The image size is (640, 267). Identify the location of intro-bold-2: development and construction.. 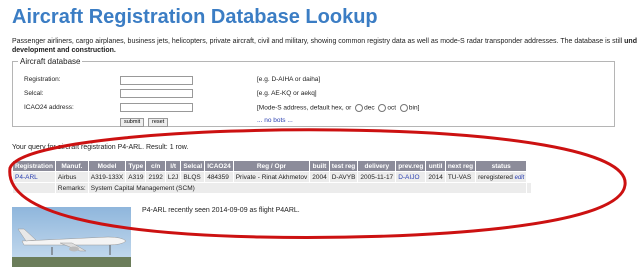
(64, 50).